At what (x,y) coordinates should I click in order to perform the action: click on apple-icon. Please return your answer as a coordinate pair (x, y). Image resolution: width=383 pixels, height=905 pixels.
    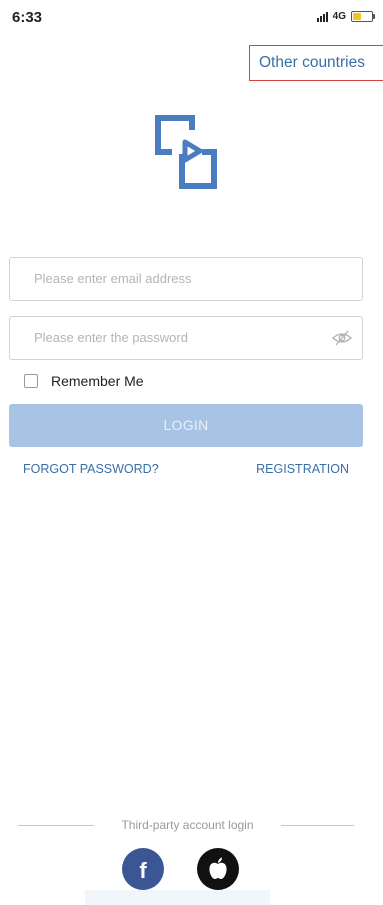
    Looking at the image, I should click on (218, 868).